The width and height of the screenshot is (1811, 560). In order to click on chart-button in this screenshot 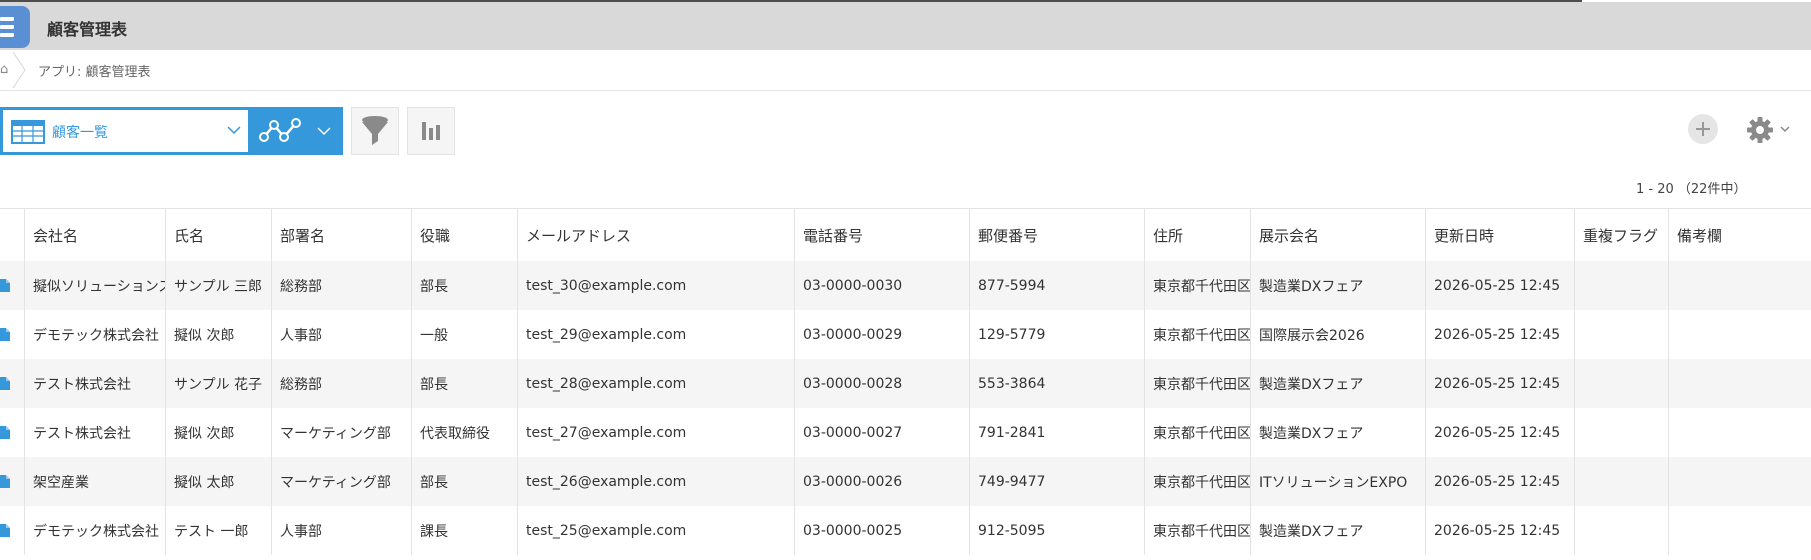, I will do `click(431, 131)`.